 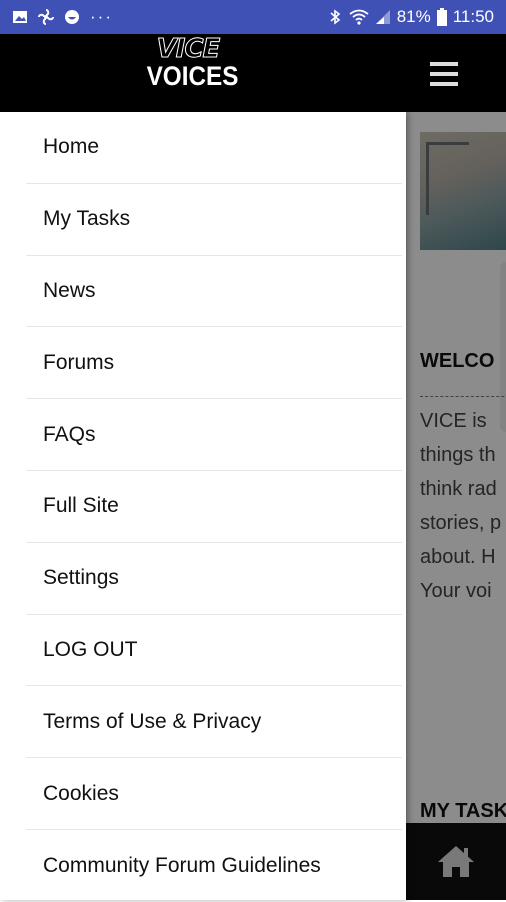 What do you see at coordinates (214, 722) in the screenshot?
I see `menu-item-terms-privacy: Terms of Use & Privacy` at bounding box center [214, 722].